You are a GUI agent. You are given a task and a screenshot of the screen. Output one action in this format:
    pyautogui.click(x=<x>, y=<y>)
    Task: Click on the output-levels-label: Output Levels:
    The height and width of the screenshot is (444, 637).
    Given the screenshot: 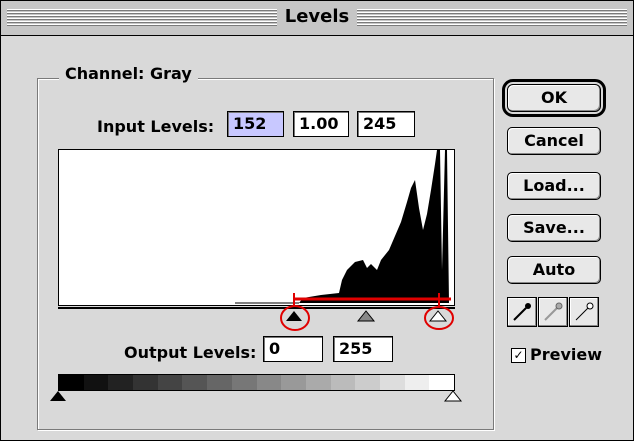 What is the action you would take?
    pyautogui.click(x=190, y=352)
    